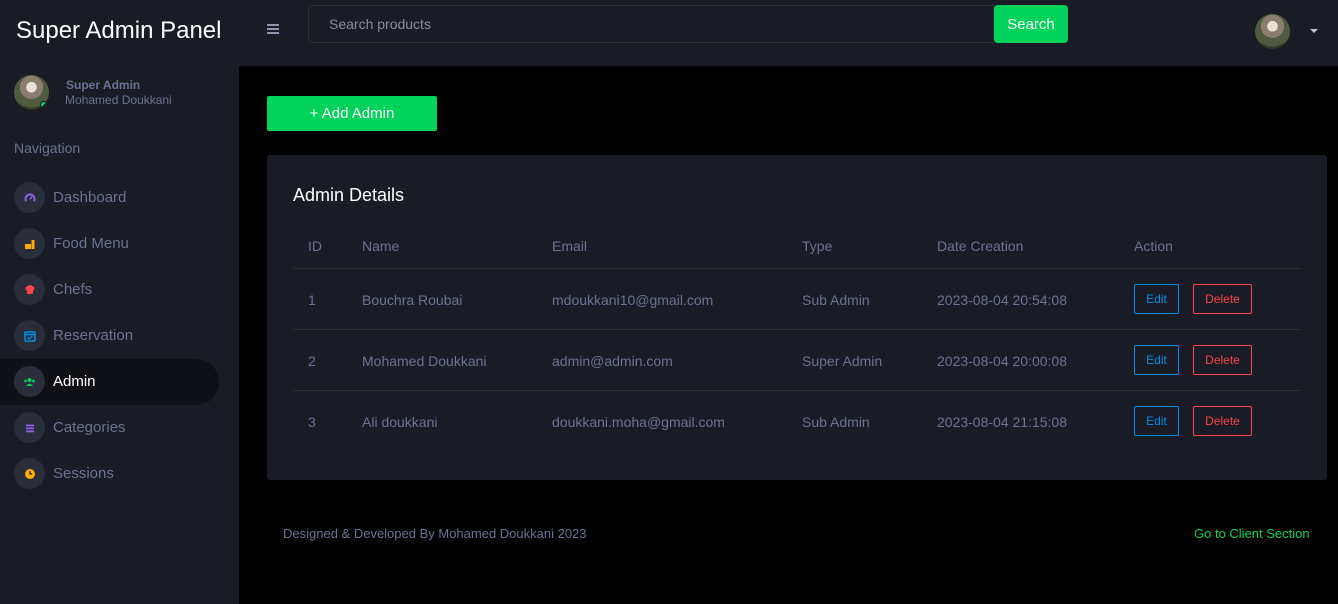 This screenshot has width=1338, height=604. I want to click on menu-toggle-icon, so click(273, 29).